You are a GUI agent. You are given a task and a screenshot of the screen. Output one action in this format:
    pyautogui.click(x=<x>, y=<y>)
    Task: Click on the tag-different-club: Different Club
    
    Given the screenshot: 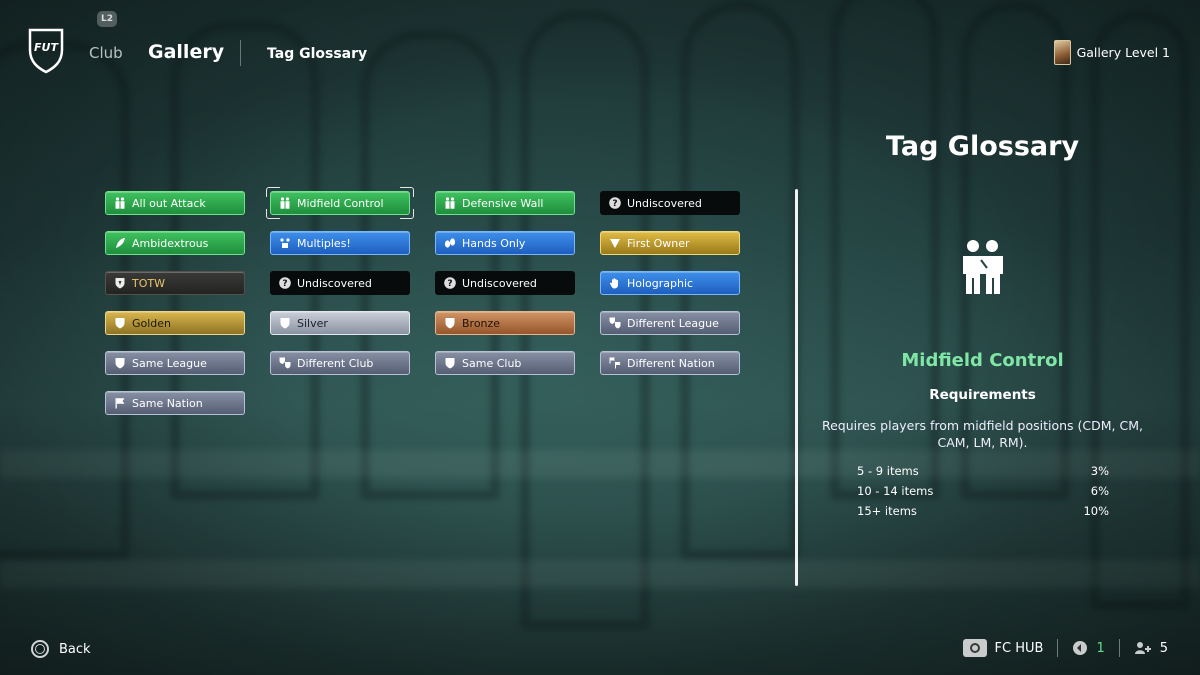 What is the action you would take?
    pyautogui.click(x=340, y=363)
    